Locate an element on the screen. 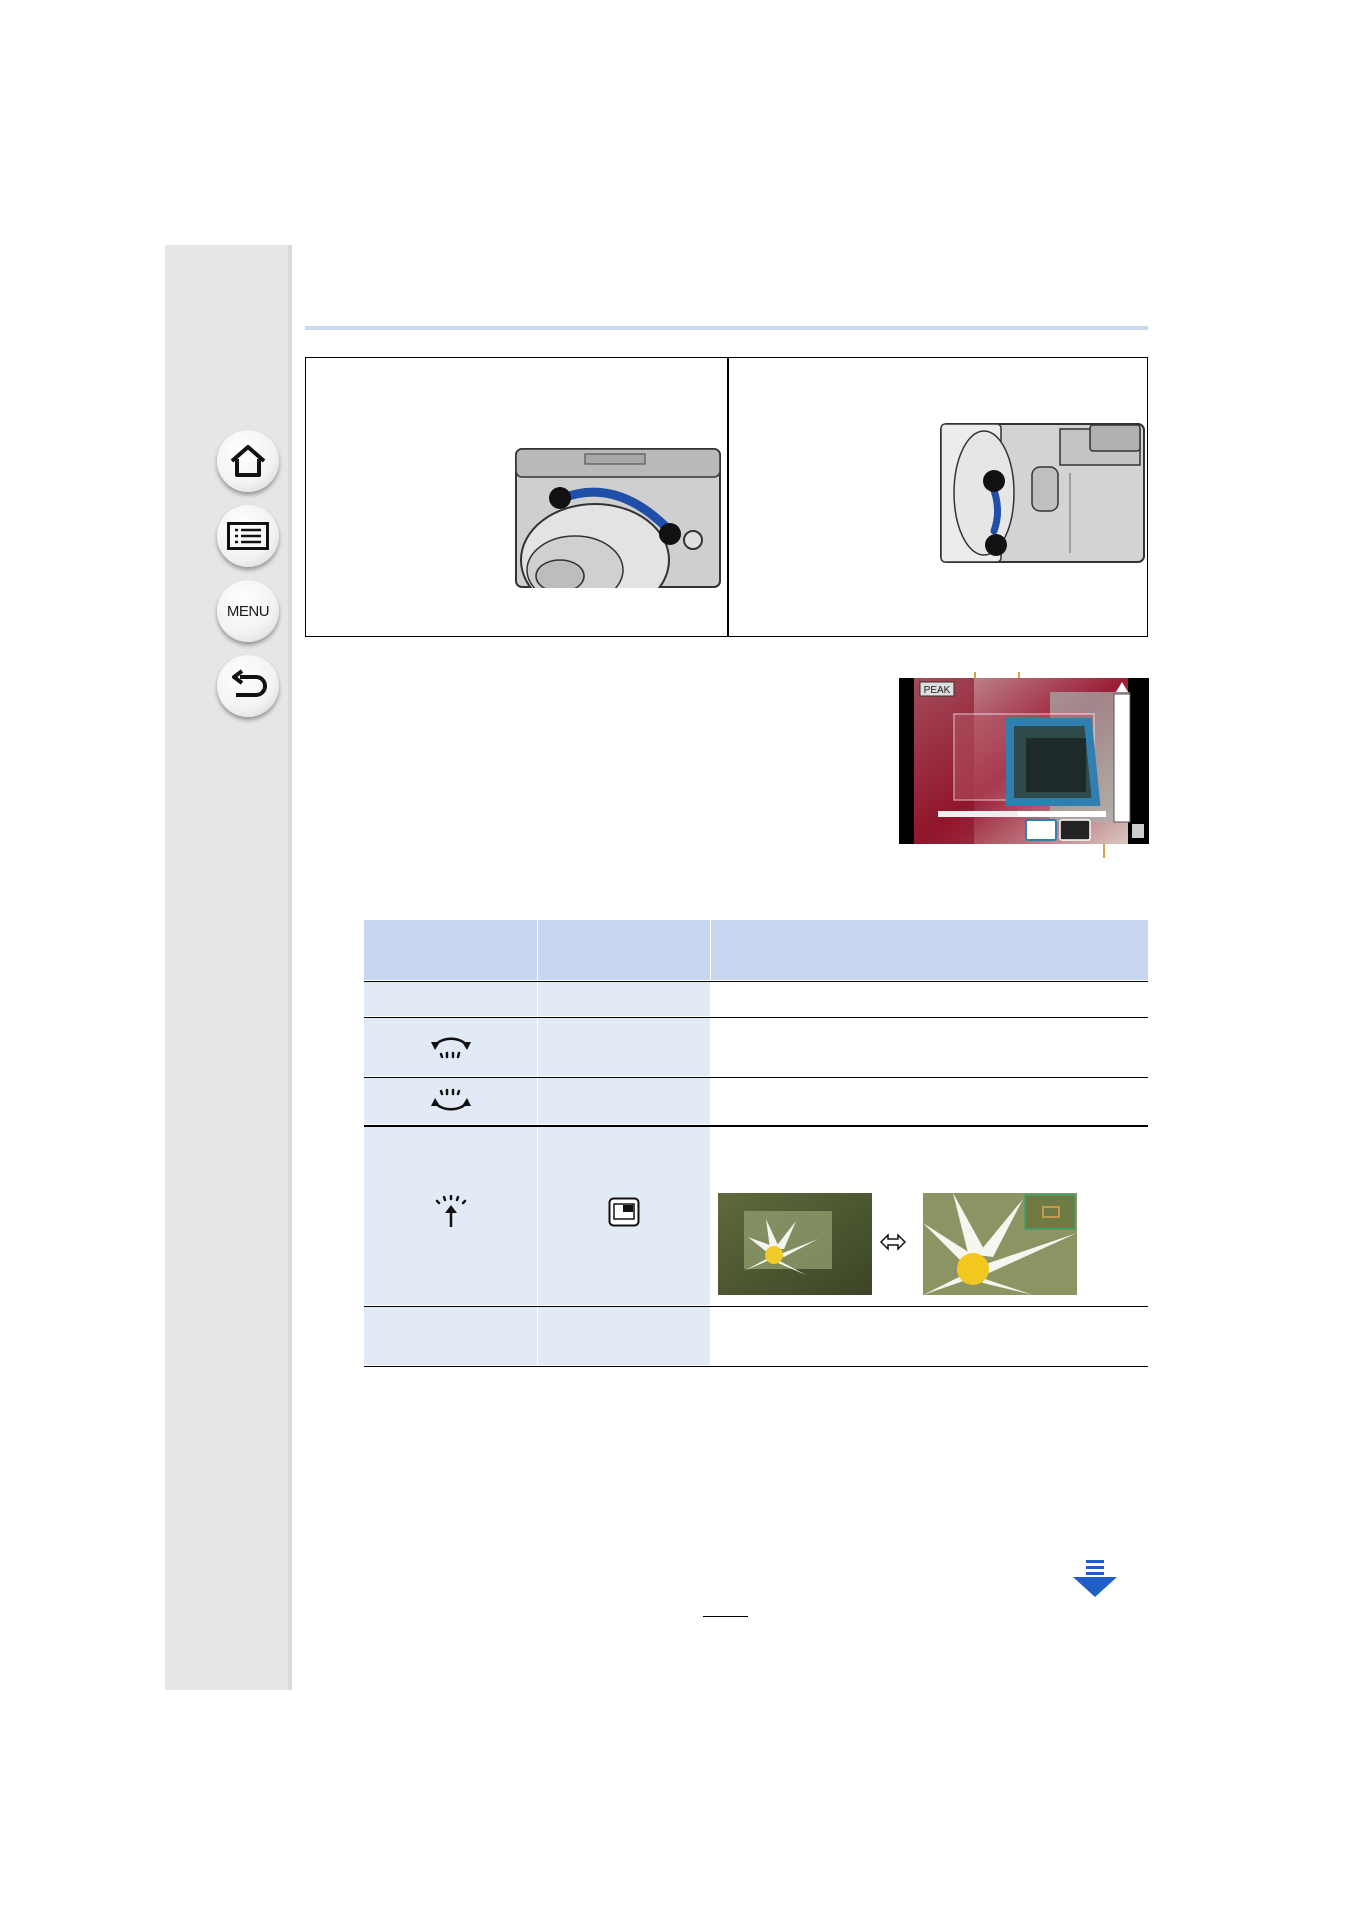 The width and height of the screenshot is (1360, 1921). panel-divider is located at coordinates (728, 497).